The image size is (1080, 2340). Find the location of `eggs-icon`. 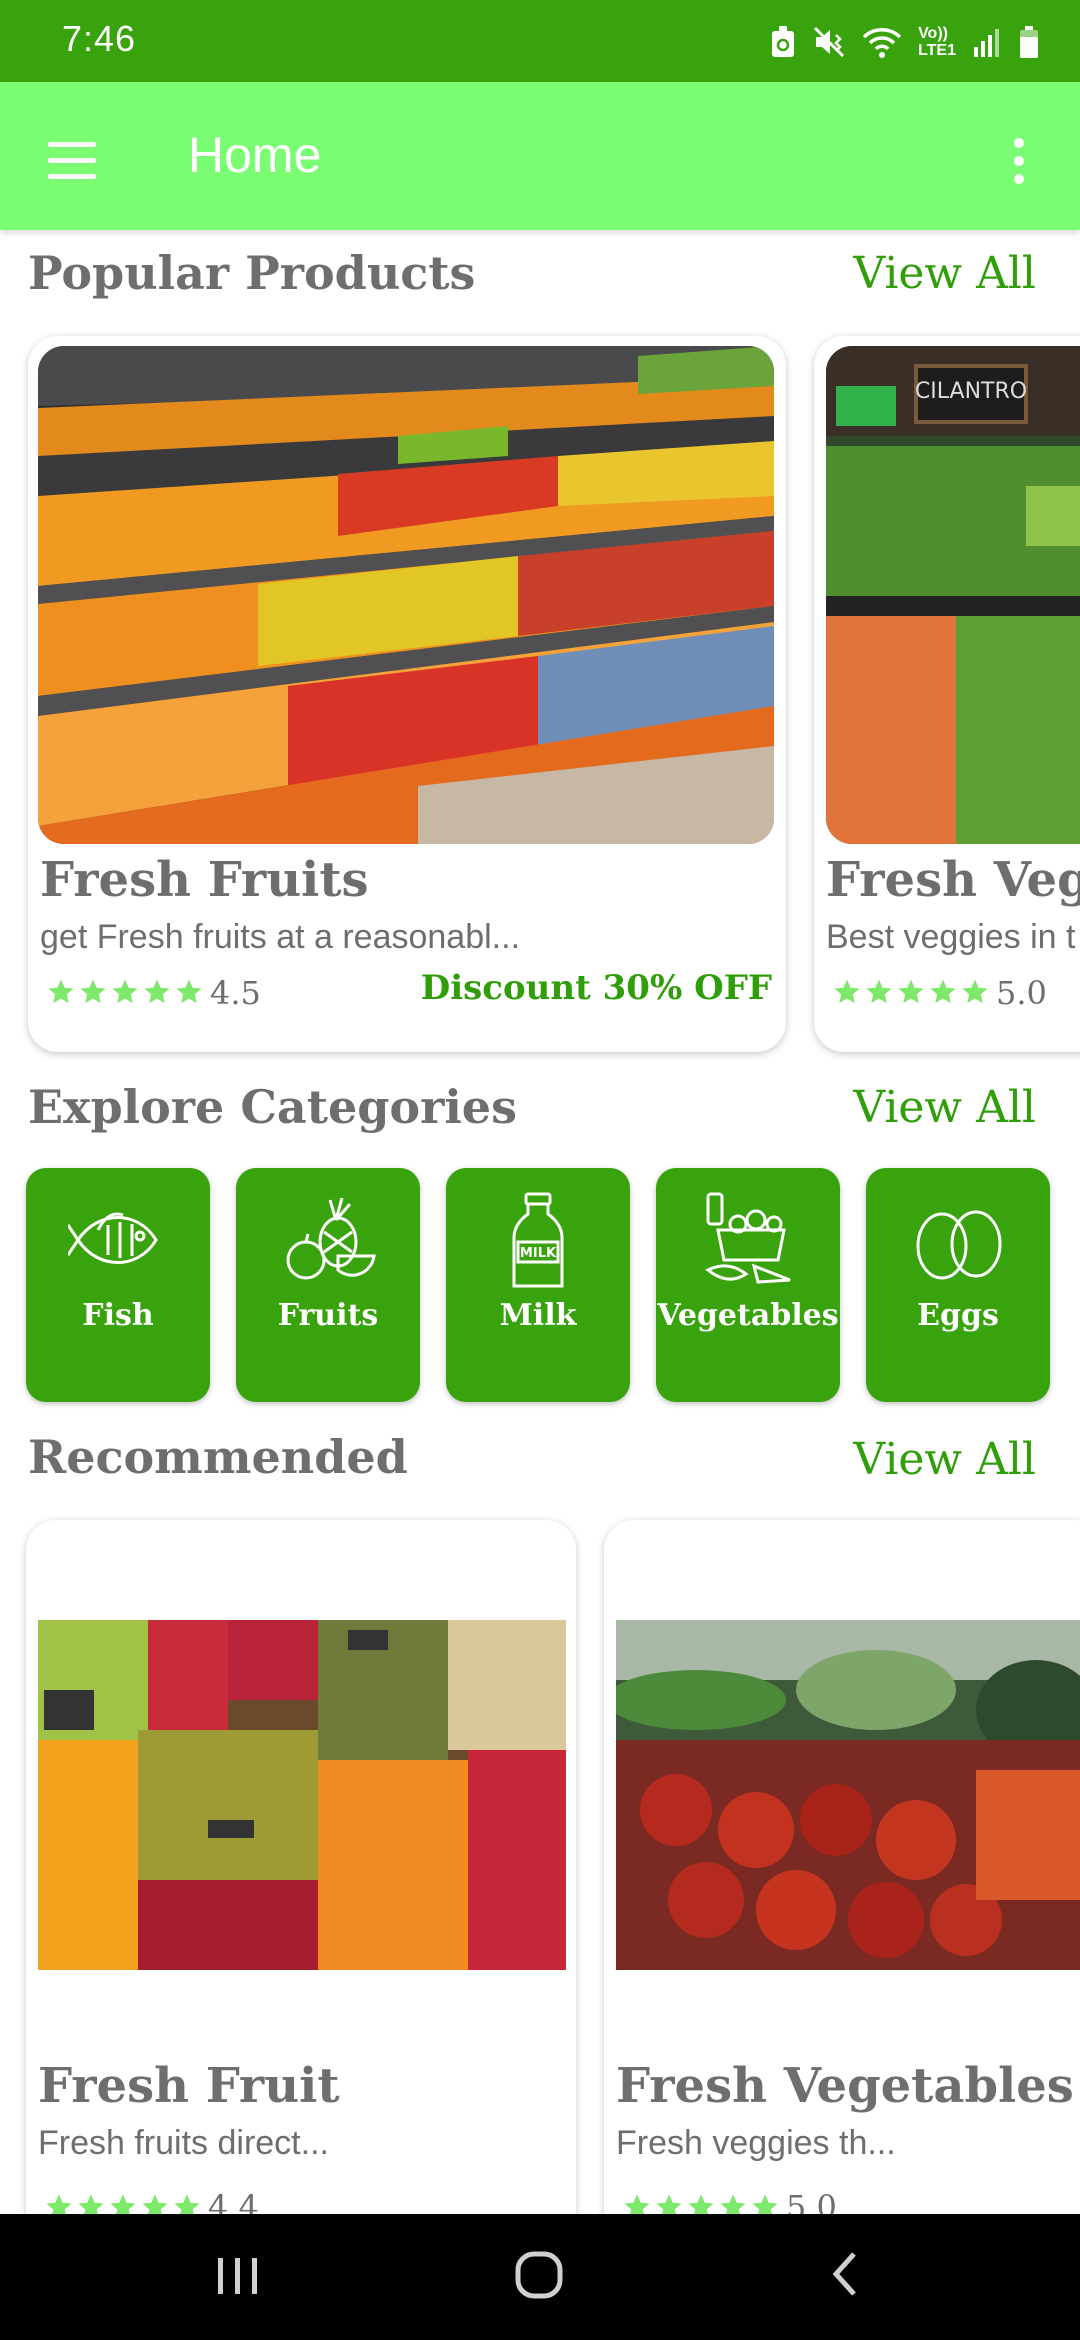

eggs-icon is located at coordinates (959, 1245).